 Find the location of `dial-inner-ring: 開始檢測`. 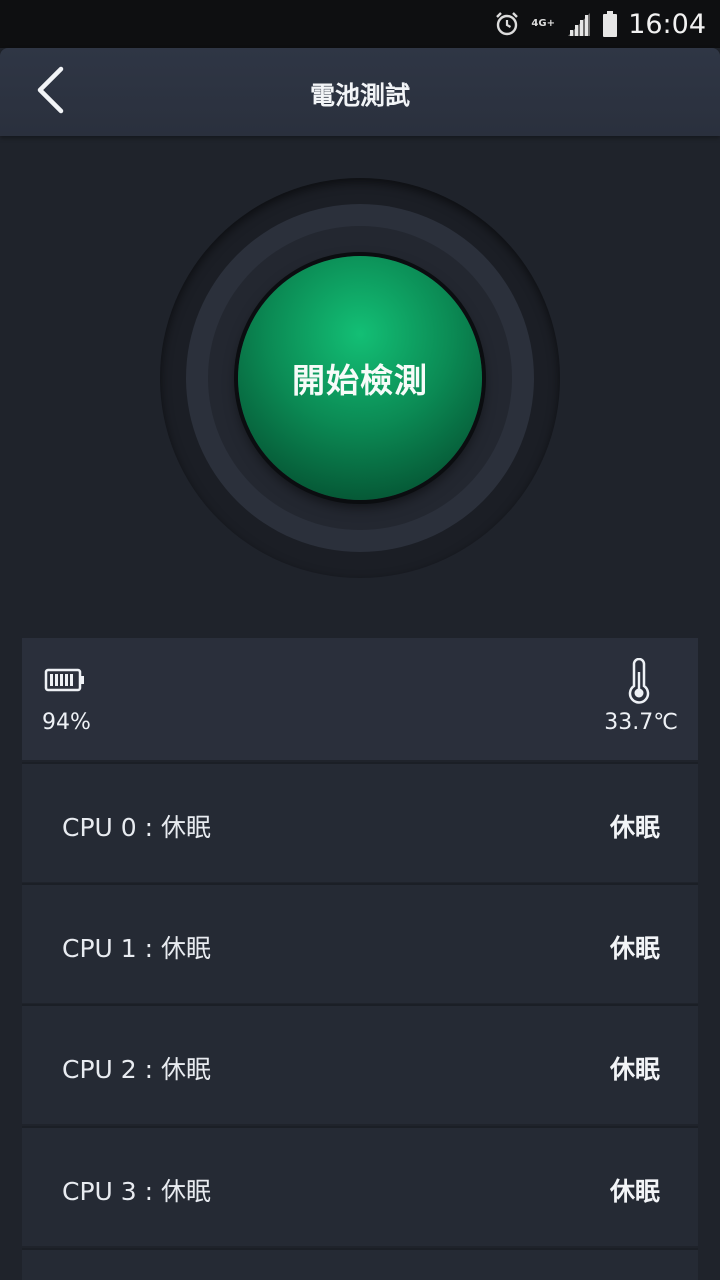

dial-inner-ring: 開始檢測 is located at coordinates (360, 378).